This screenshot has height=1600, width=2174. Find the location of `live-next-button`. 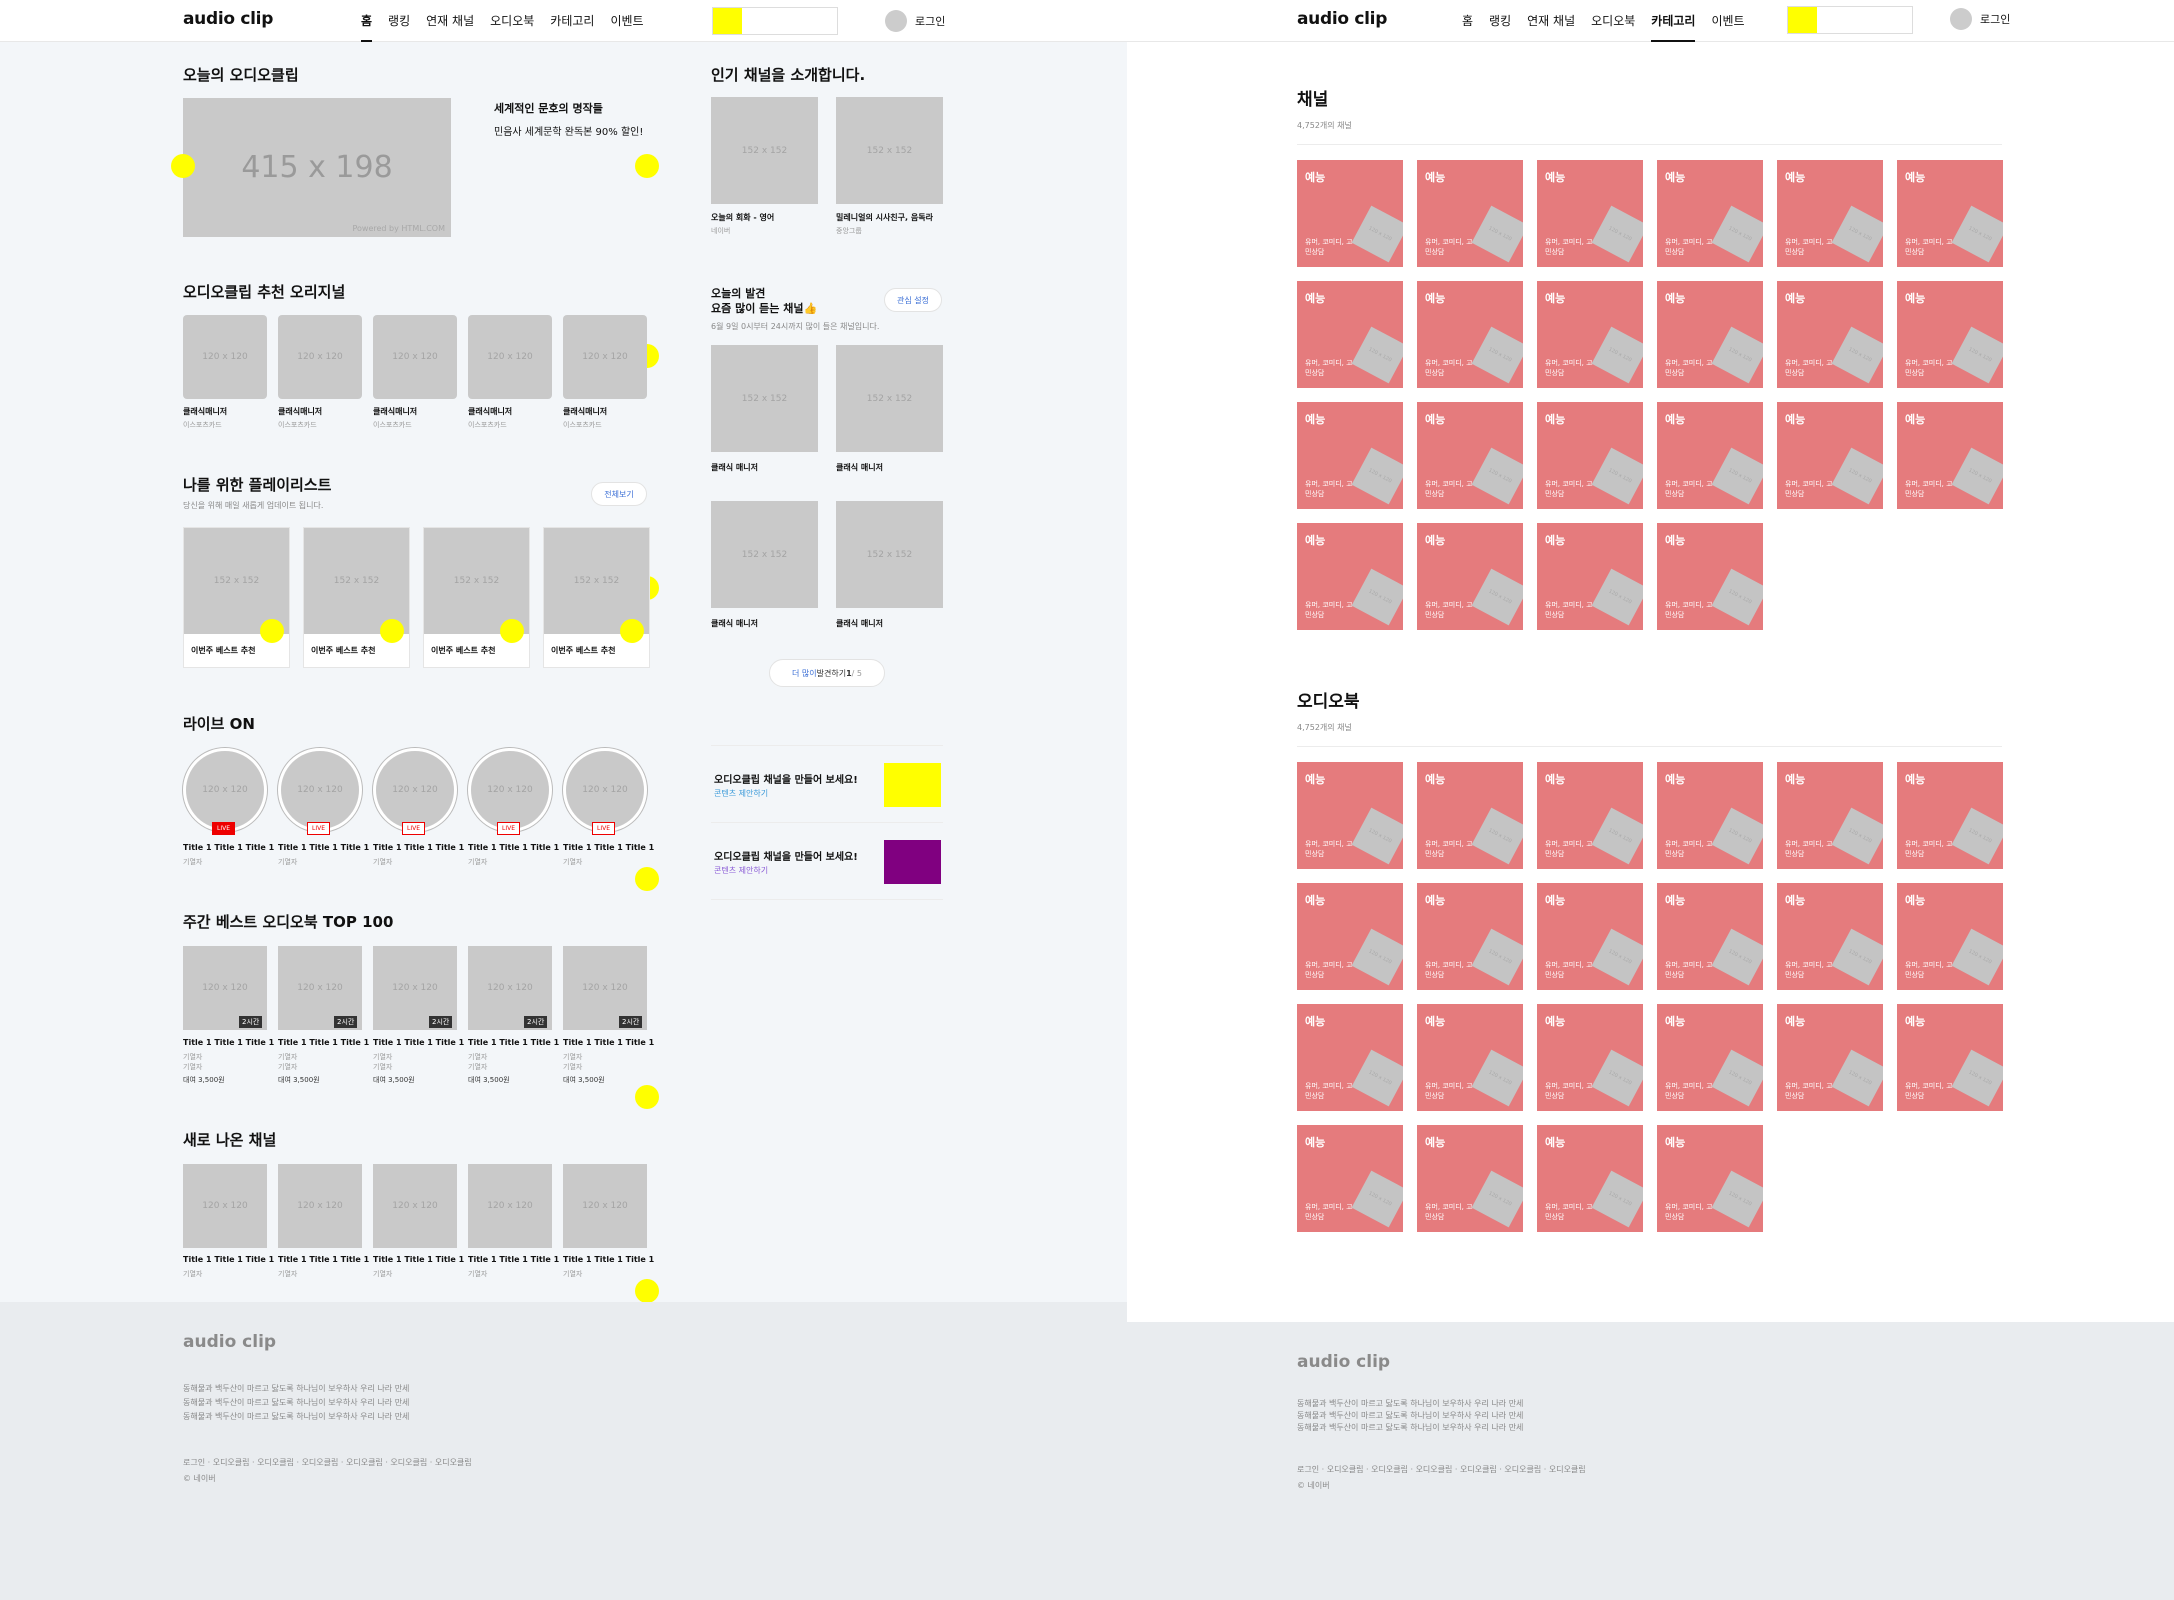

live-next-button is located at coordinates (647, 879).